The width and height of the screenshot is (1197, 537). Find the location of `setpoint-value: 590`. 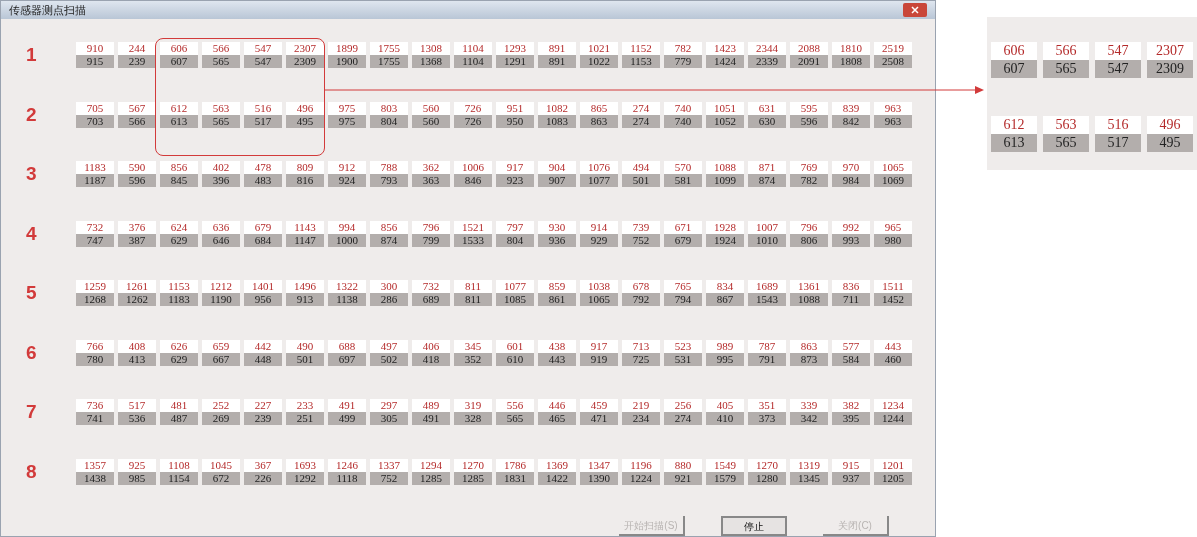

setpoint-value: 590 is located at coordinates (137, 168).